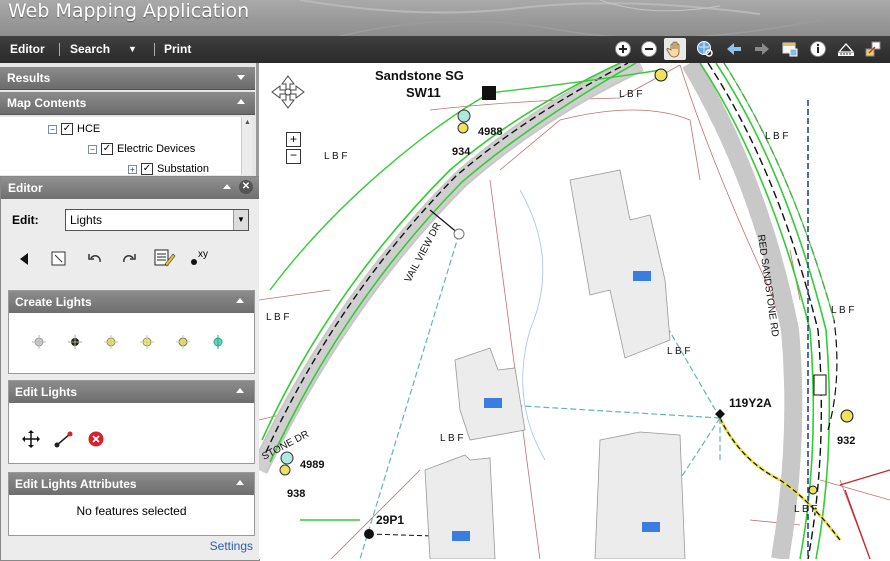 Image resolution: width=890 pixels, height=561 pixels. I want to click on device-label: 4989, so click(312, 465).